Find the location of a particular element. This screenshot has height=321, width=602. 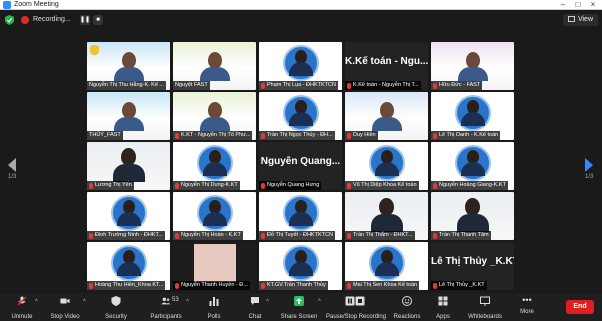

stop-recording-button: ■ is located at coordinates (98, 20).